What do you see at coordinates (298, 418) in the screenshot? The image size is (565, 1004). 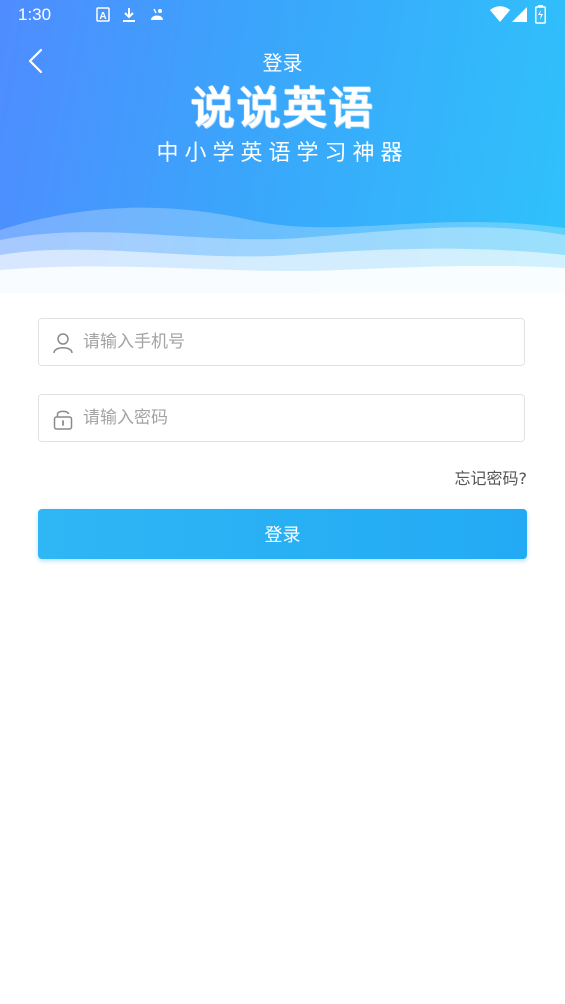 I see `password-input` at bounding box center [298, 418].